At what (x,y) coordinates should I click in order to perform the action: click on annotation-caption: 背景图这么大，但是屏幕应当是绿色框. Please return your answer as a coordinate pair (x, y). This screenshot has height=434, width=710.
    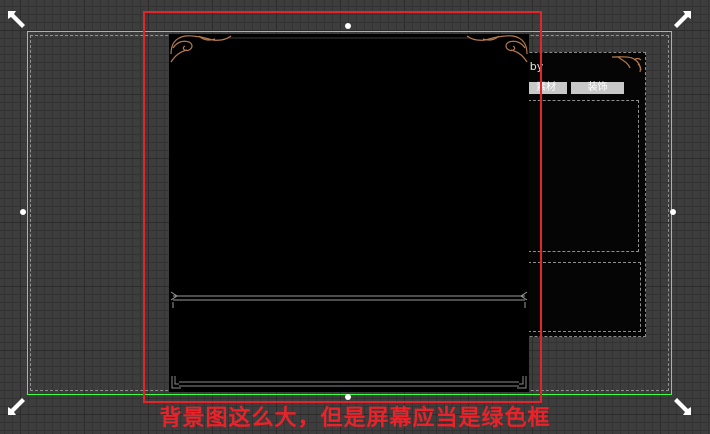
    Looking at the image, I should click on (355, 418).